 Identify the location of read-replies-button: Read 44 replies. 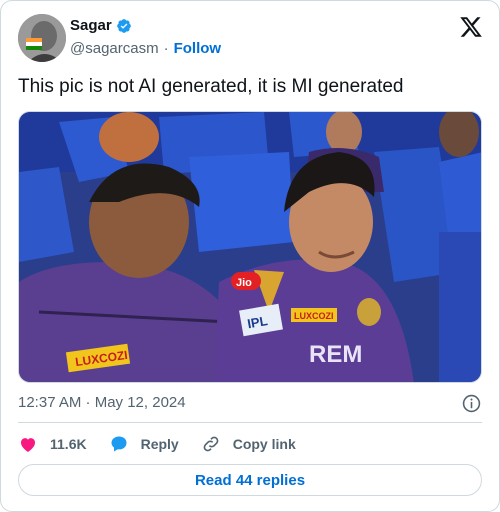
(250, 480).